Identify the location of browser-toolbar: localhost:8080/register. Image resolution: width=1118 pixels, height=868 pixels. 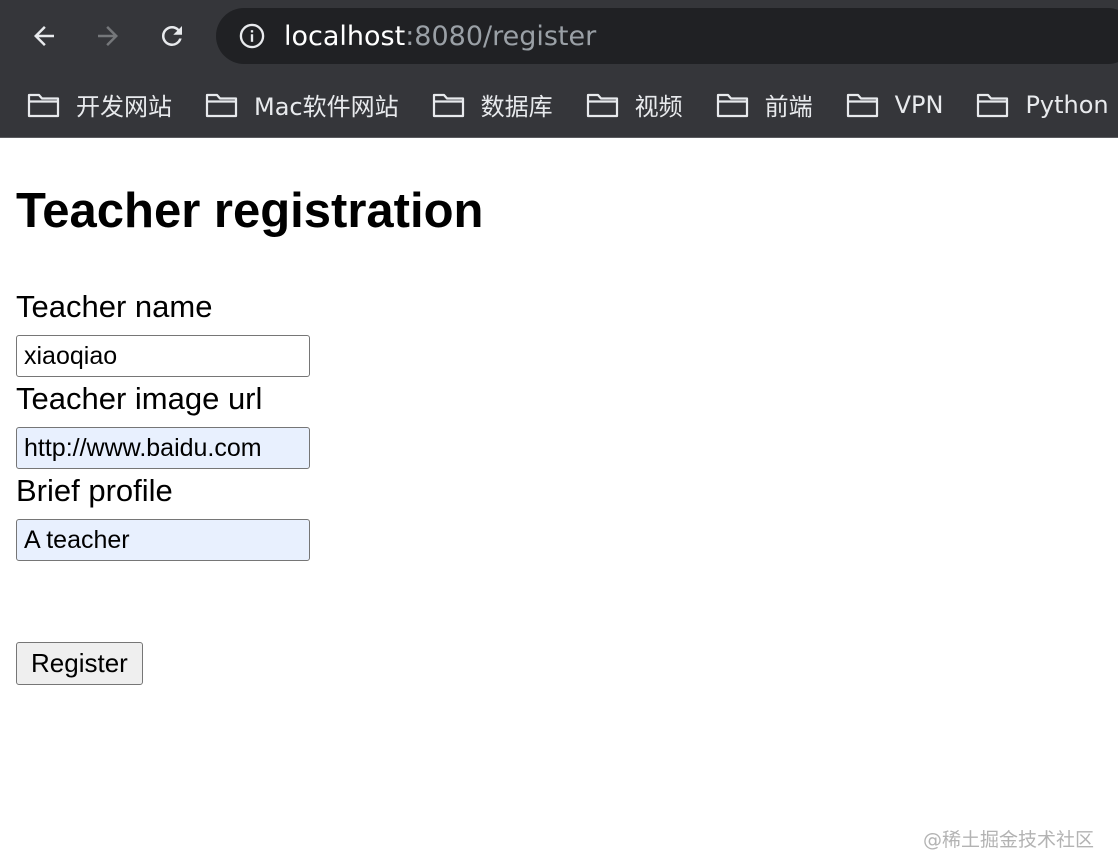
(559, 36).